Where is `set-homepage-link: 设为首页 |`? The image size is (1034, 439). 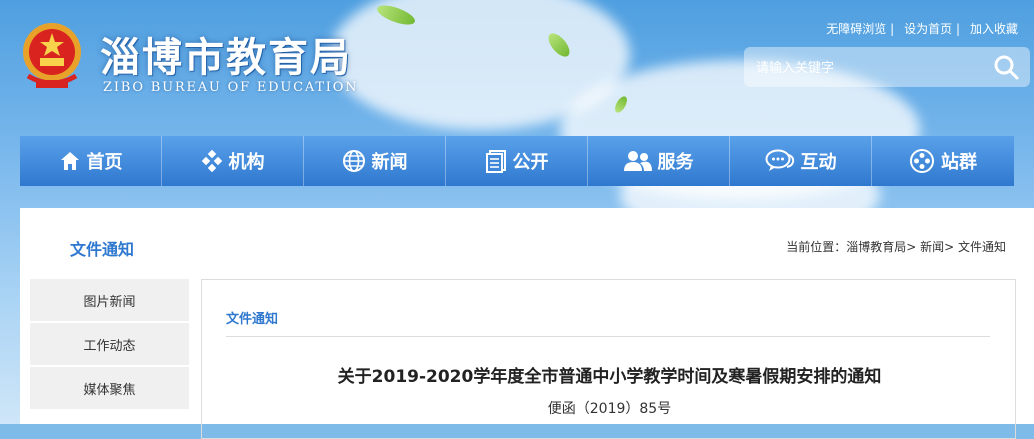
set-homepage-link: 设为首页 | is located at coordinates (932, 28).